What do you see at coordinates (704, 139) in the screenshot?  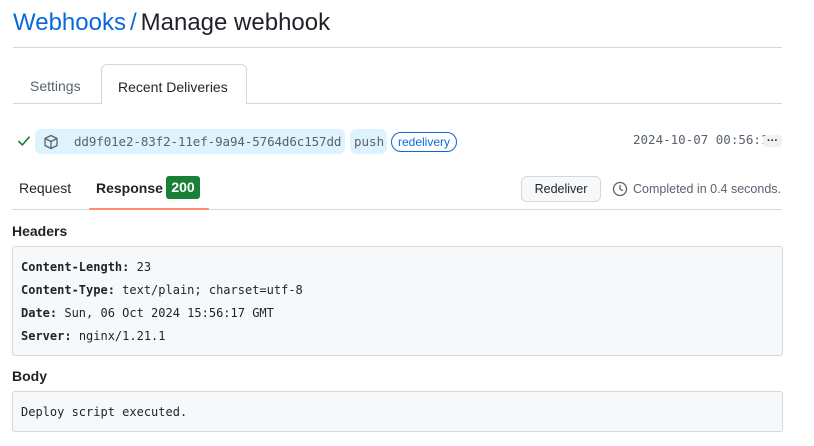 I see `delivery-timestamp: 2024-10-07 00:56:17` at bounding box center [704, 139].